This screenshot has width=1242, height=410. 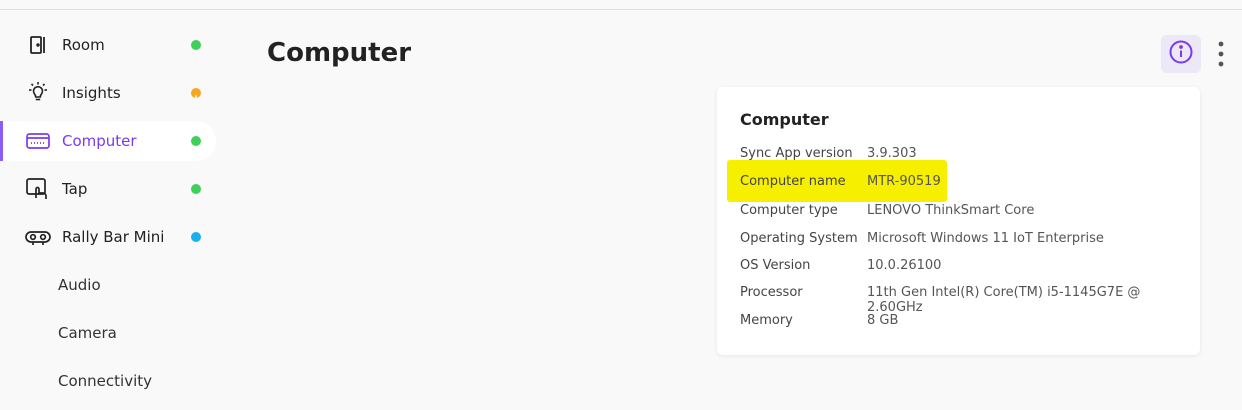 What do you see at coordinates (91, 93) in the screenshot?
I see `sidebar-item-label: Insights` at bounding box center [91, 93].